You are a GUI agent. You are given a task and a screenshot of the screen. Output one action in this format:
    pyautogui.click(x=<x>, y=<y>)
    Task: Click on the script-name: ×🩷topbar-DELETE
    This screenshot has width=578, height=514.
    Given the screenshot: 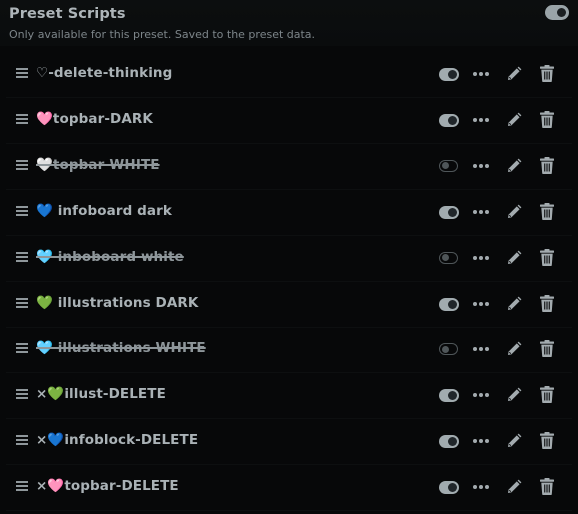 What is the action you would take?
    pyautogui.click(x=107, y=486)
    